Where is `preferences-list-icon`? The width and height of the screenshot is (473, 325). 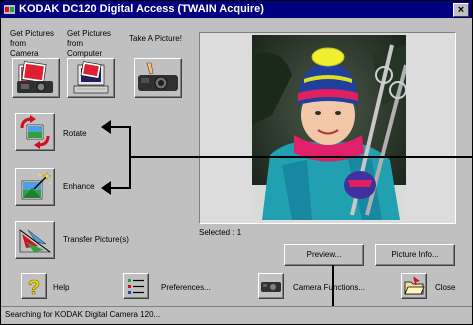
preferences-list-icon is located at coordinates (136, 286).